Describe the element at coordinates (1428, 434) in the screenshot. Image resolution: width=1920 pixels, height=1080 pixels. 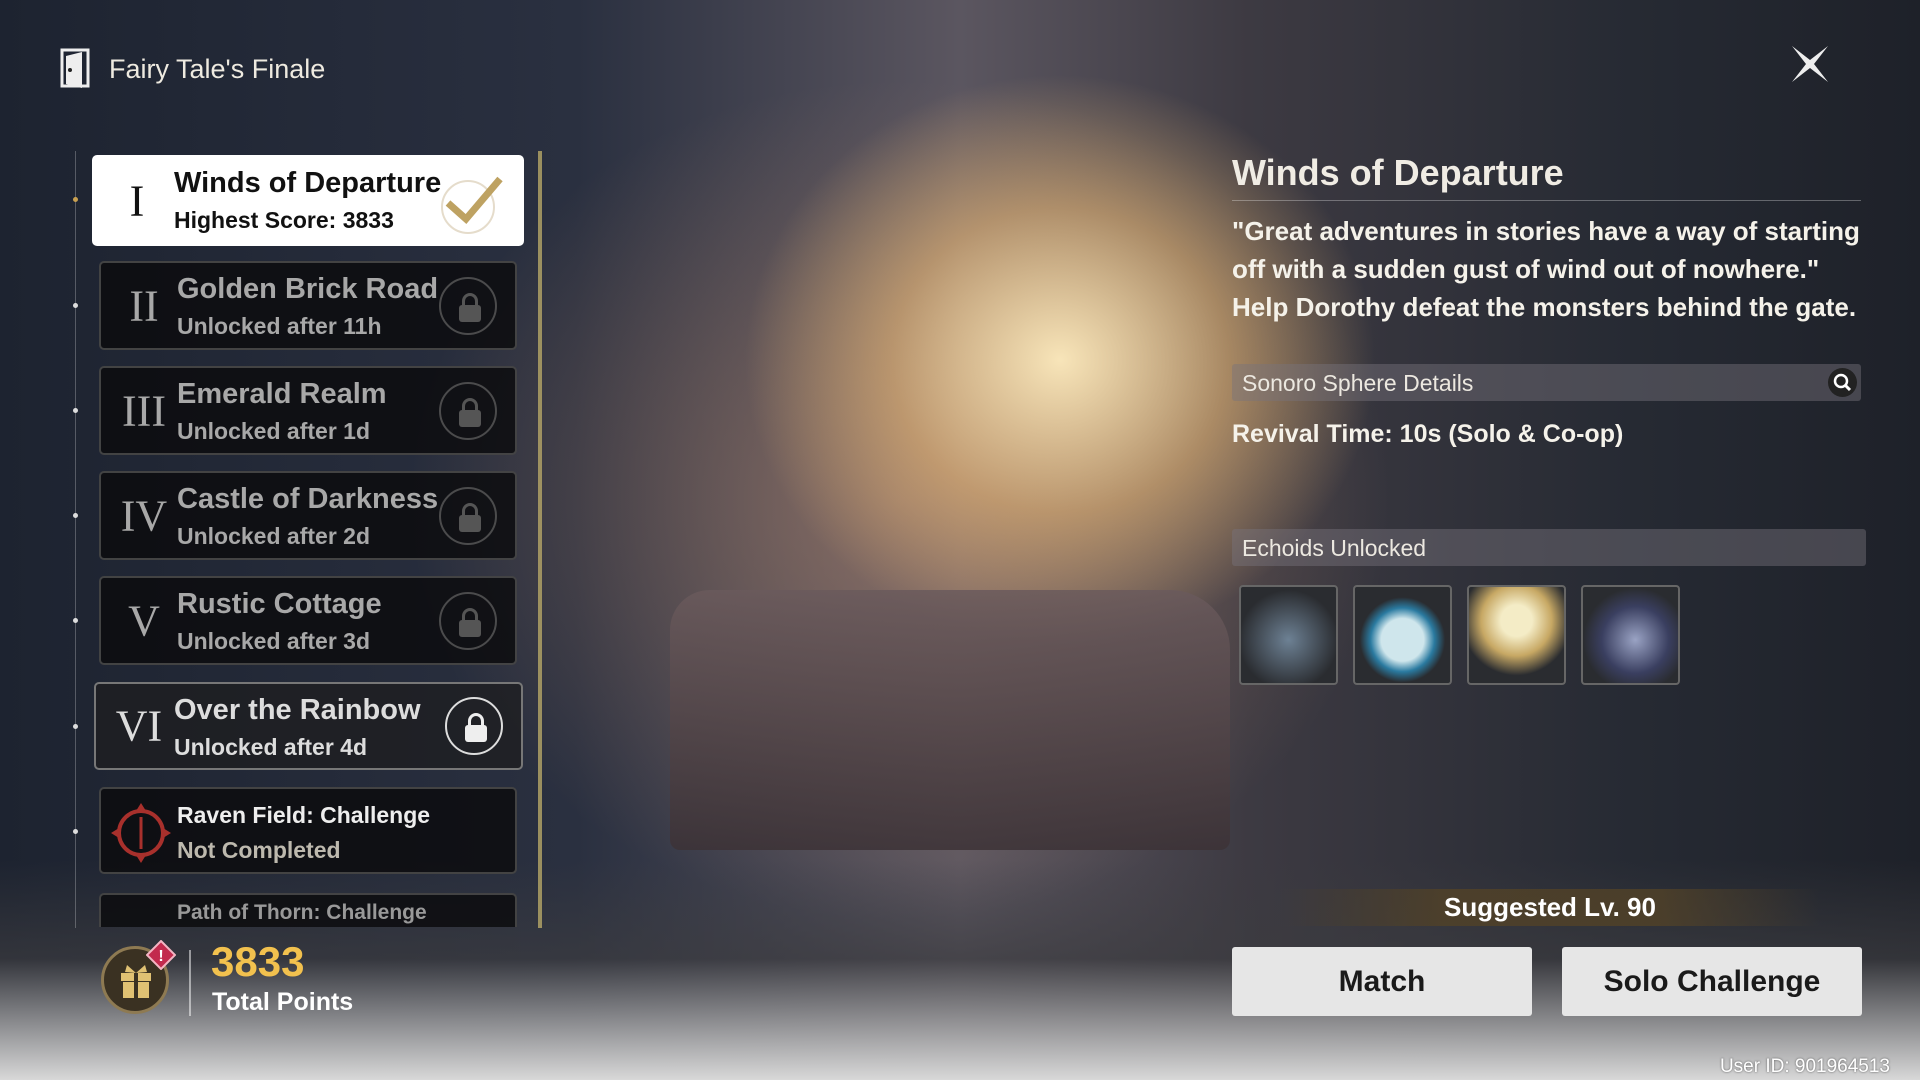
I see `revival-time: Revival Time: 10s (Solo & Co-op)` at that location.